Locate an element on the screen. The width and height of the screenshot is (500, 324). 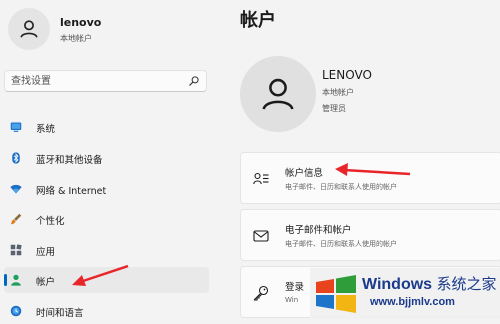
search-box is located at coordinates (105, 81).